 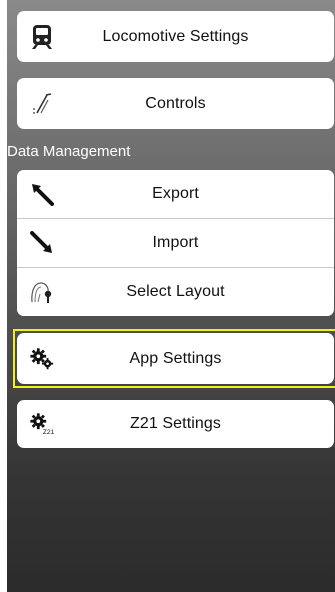 I want to click on app-settings-button: App Settings, so click(x=175, y=358).